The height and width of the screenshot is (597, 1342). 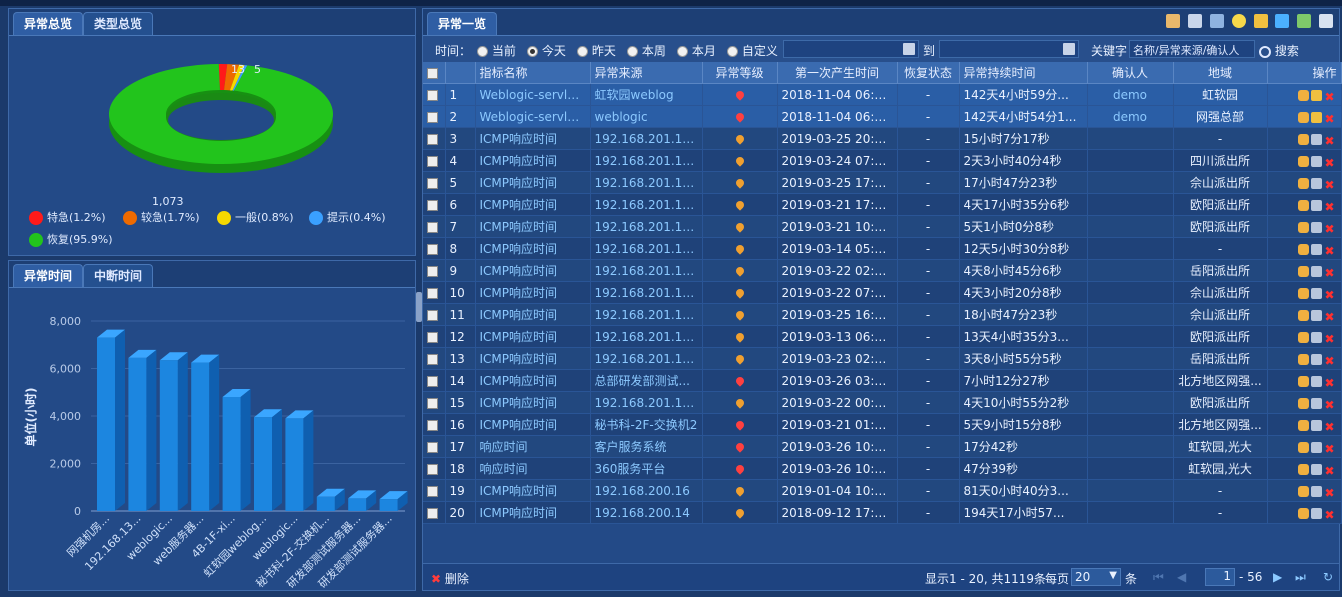 What do you see at coordinates (1300, 577) in the screenshot?
I see `last-page-icon: ⏭` at bounding box center [1300, 577].